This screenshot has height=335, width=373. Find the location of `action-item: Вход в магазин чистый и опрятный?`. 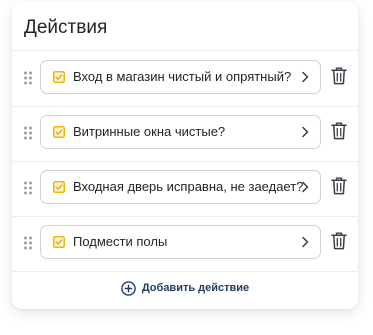

action-item: Вход в магазин чистый и опрятный? is located at coordinates (180, 77).